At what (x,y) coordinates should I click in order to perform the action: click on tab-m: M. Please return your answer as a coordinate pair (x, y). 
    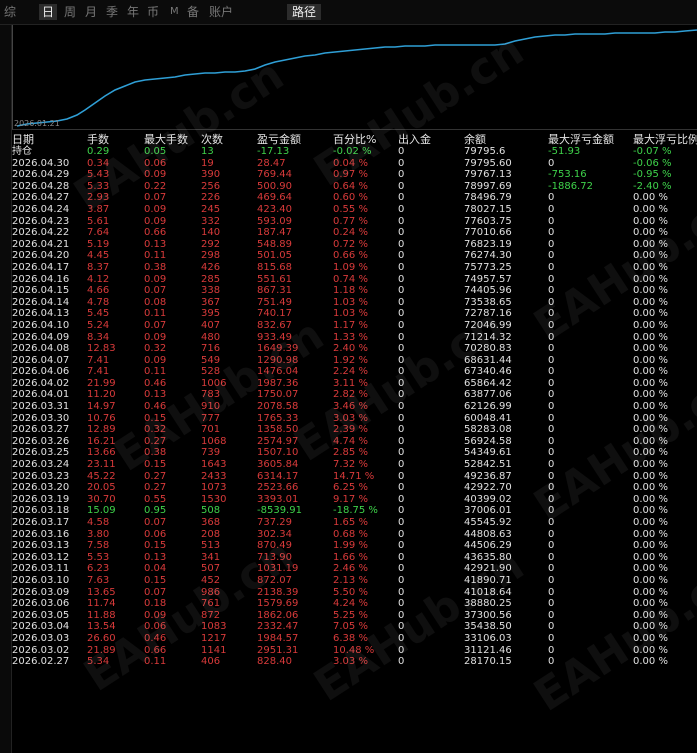
    Looking at the image, I should click on (174, 12).